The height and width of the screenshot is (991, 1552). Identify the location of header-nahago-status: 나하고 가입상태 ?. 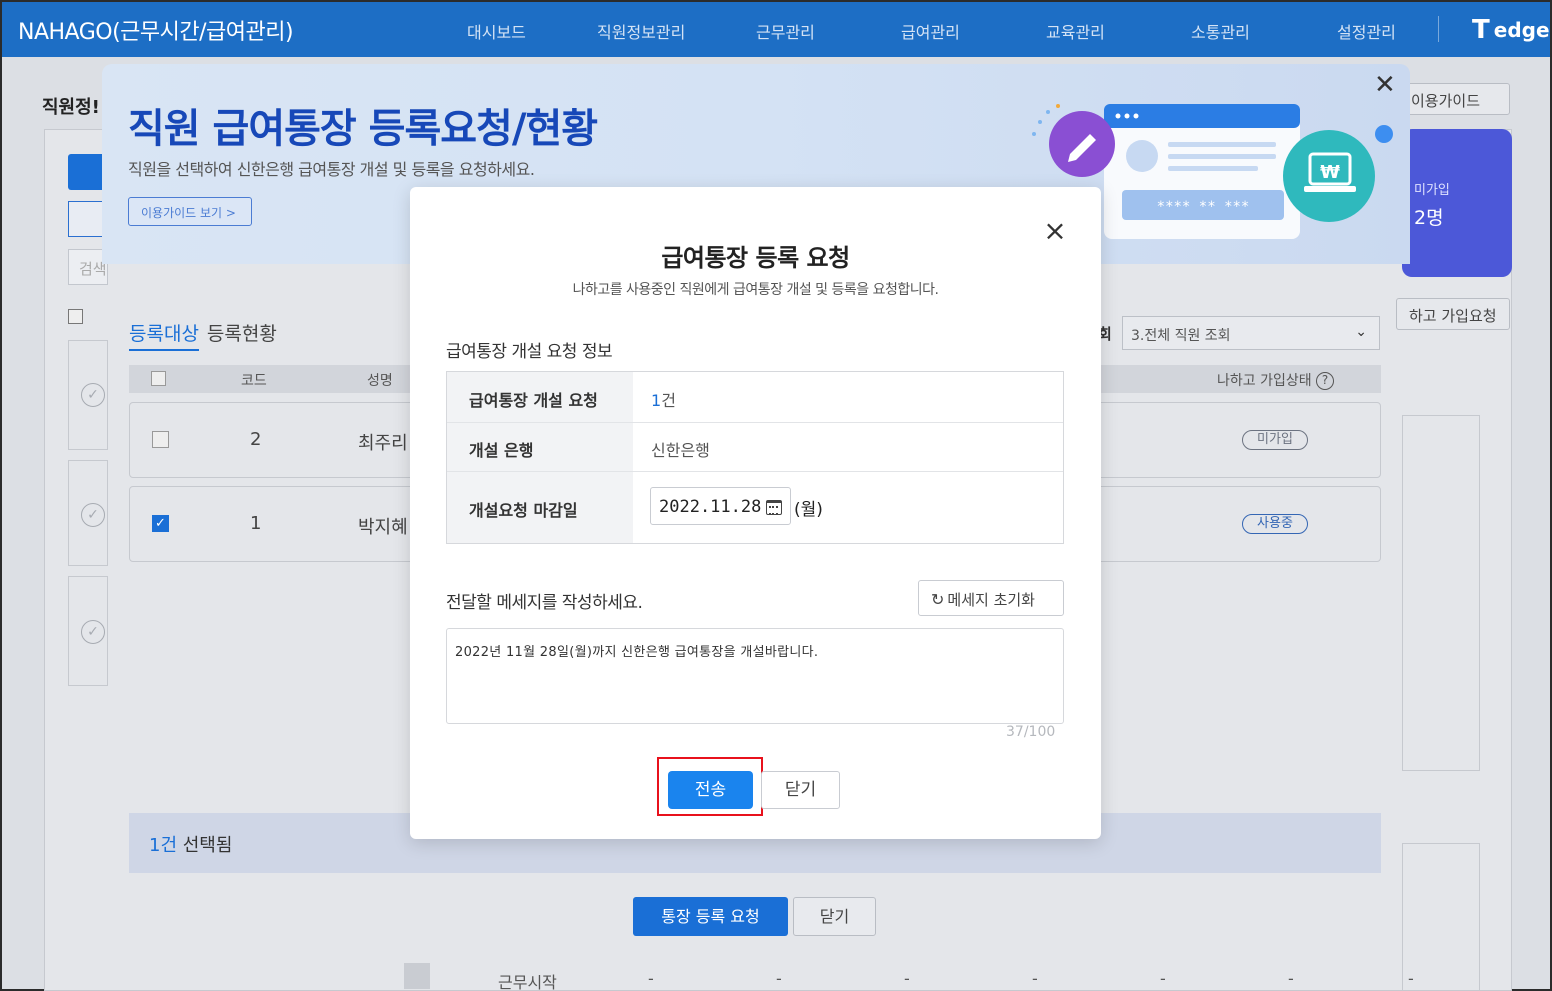
(1276, 380).